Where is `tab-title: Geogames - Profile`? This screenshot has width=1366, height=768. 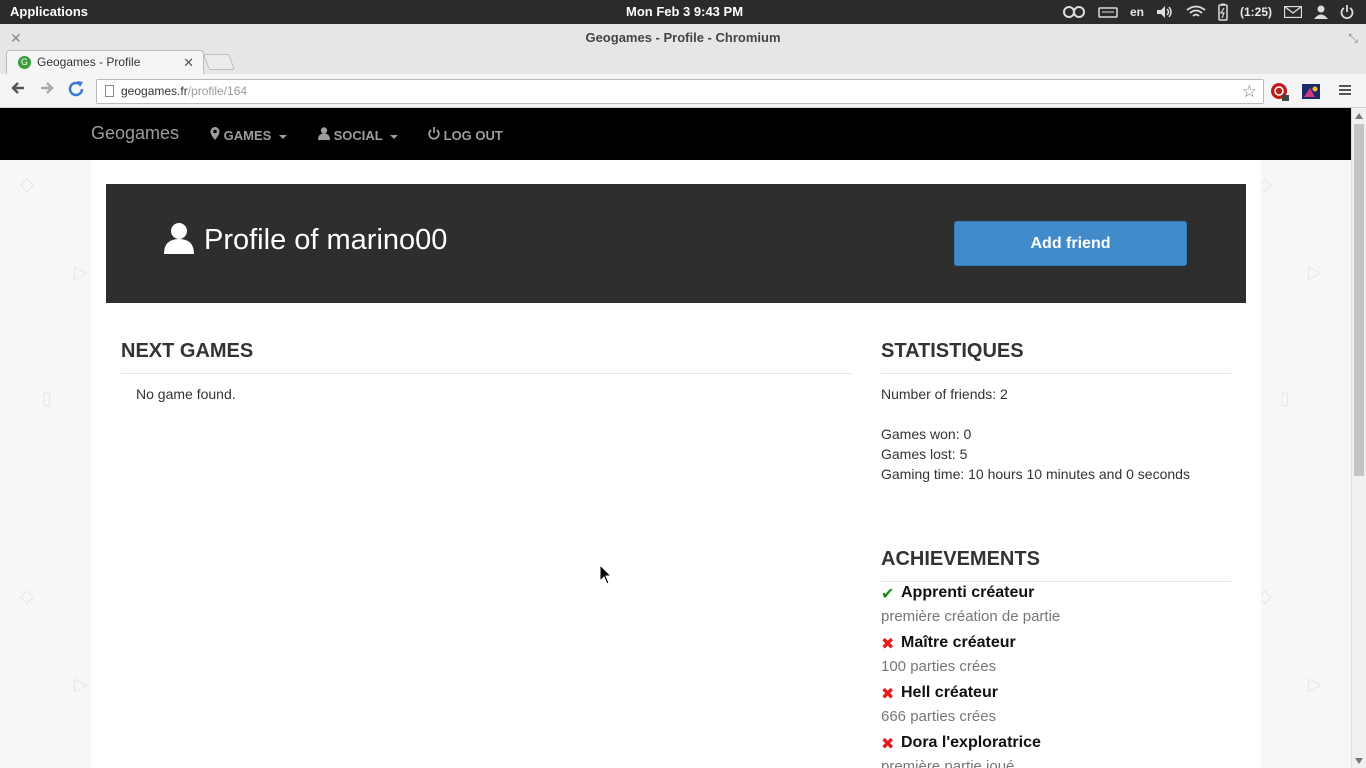
tab-title: Geogames - Profile is located at coordinates (89, 62).